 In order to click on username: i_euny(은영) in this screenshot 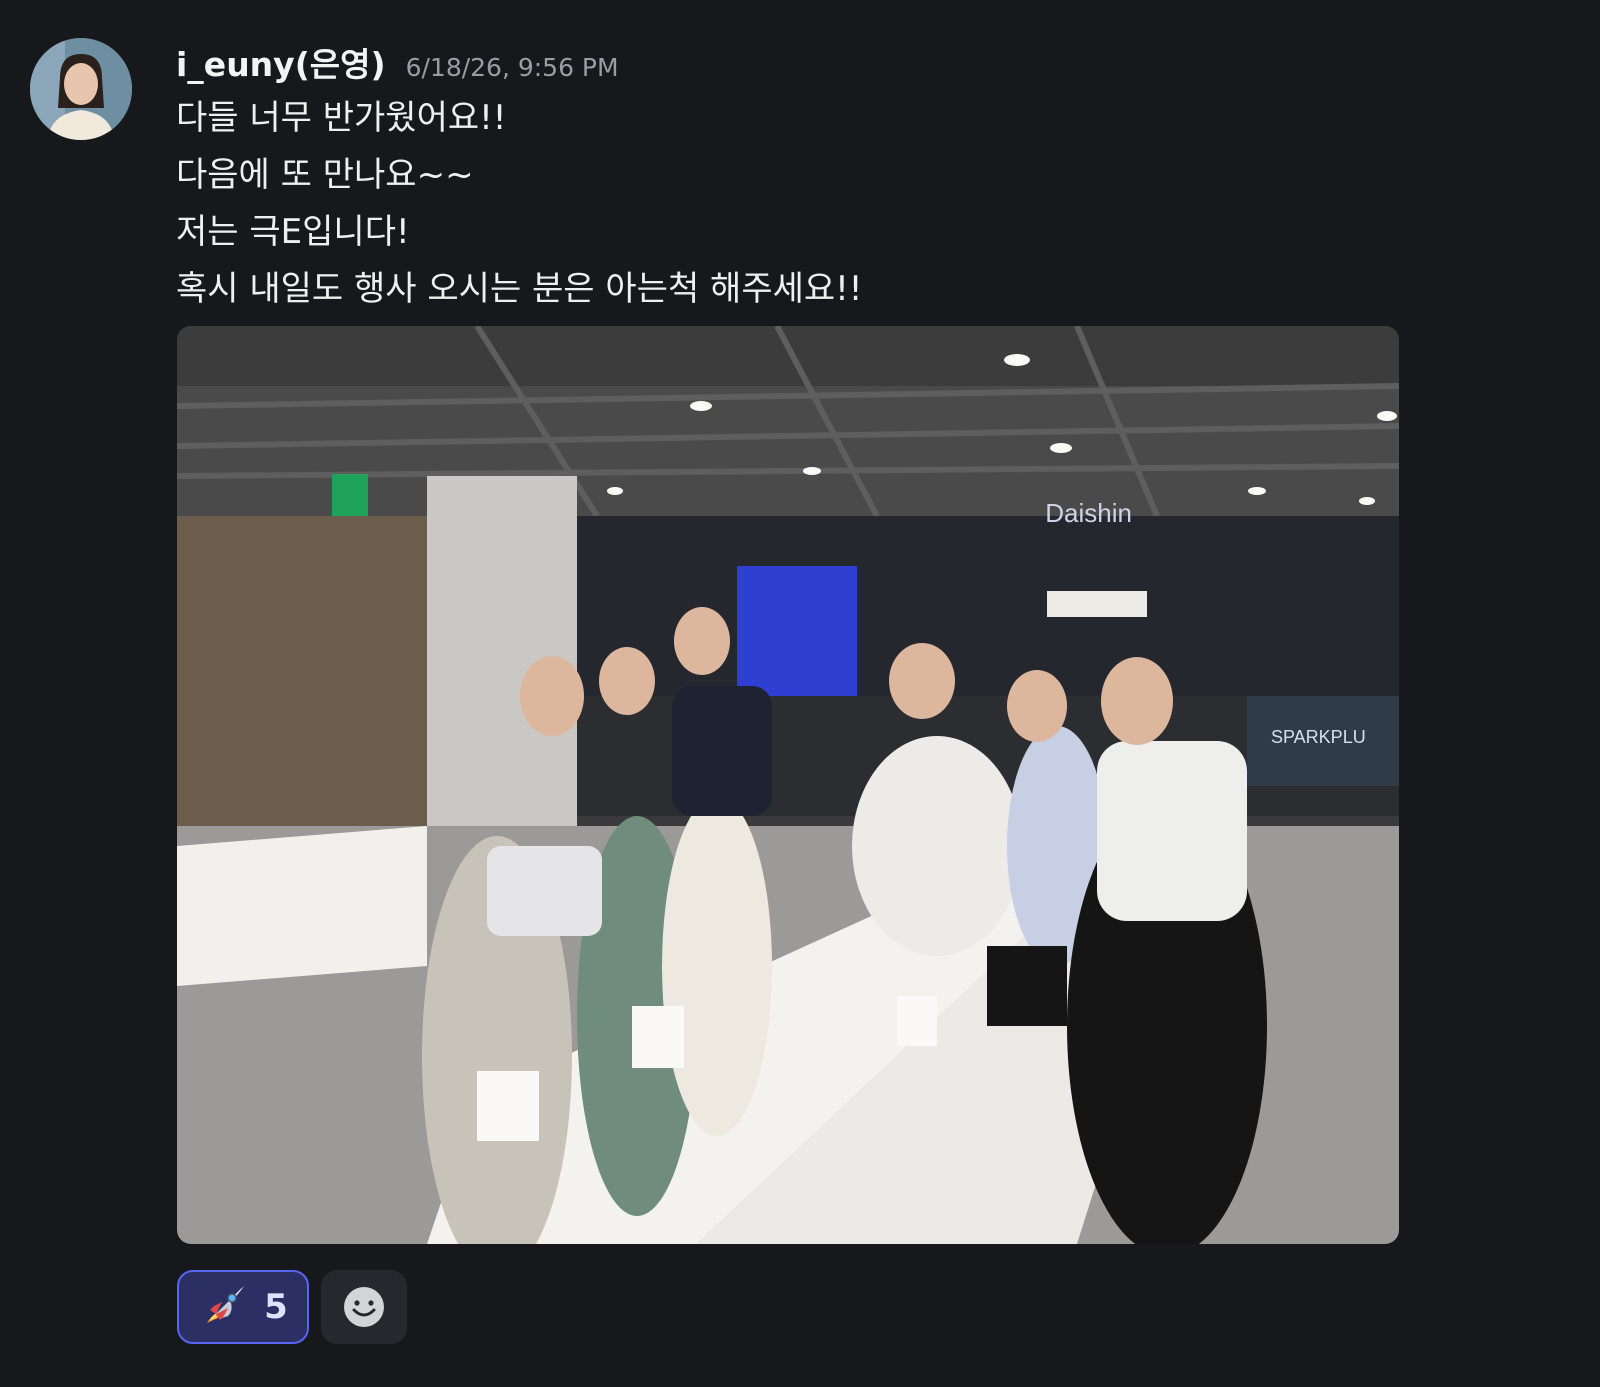, I will do `click(281, 62)`.